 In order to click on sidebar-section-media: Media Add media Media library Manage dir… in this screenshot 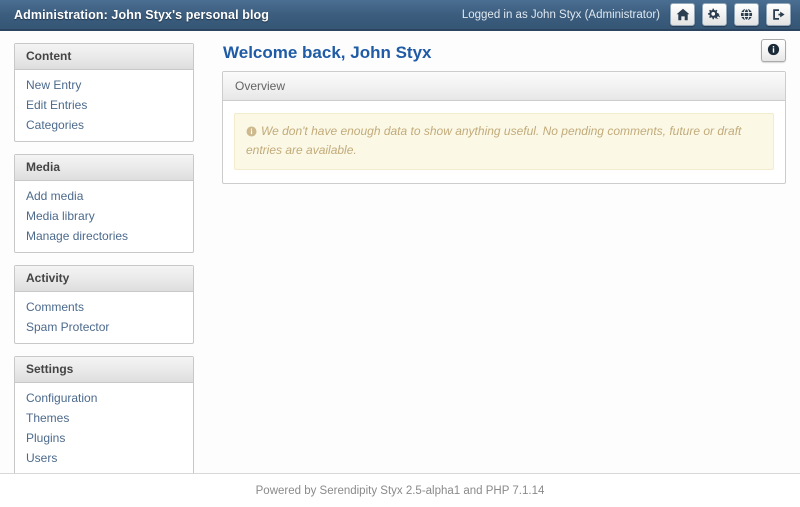, I will do `click(104, 203)`.